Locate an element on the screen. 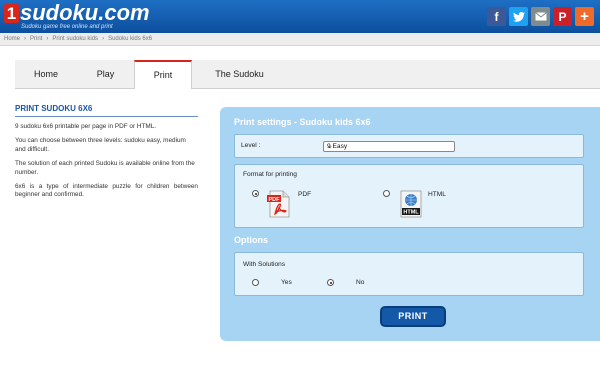  solutions-yes-label: Yes is located at coordinates (286, 282).